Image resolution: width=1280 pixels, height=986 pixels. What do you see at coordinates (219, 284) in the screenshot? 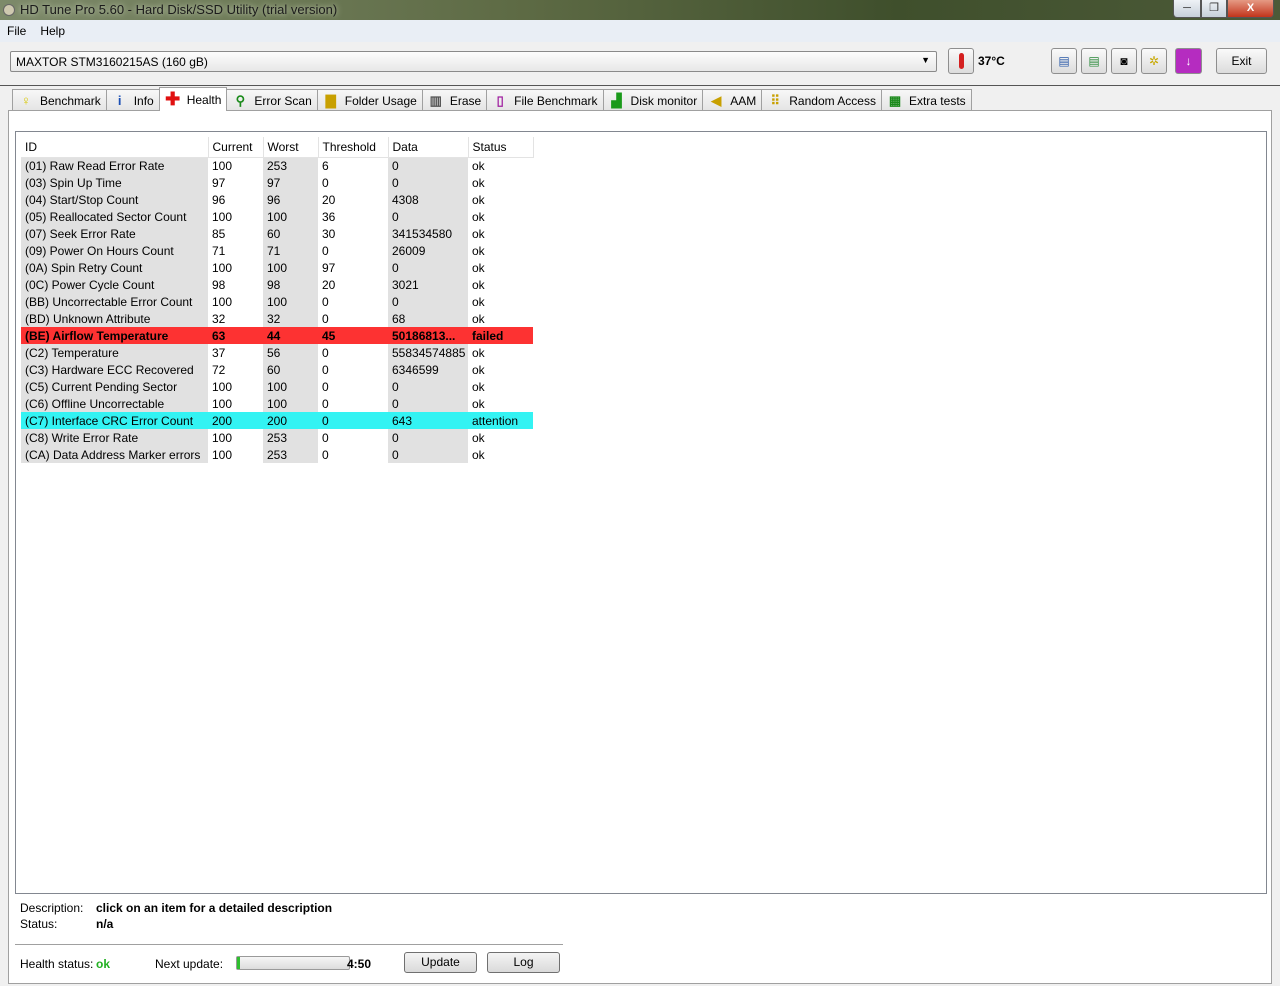
I see `cell-current: 98` at bounding box center [219, 284].